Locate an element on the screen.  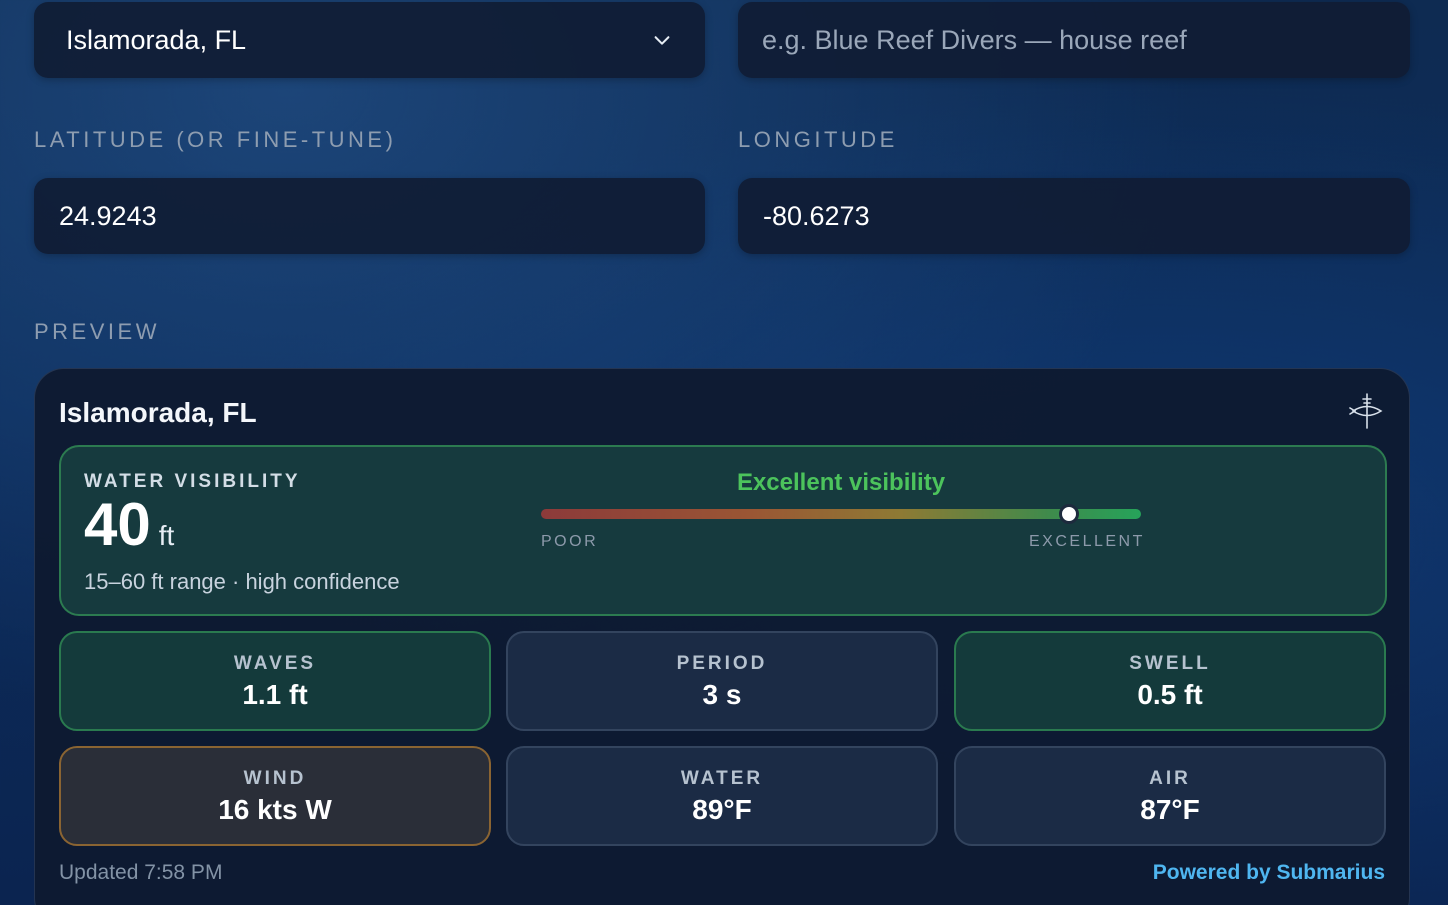
metric-tile-water: WATER 89°F is located at coordinates (722, 796).